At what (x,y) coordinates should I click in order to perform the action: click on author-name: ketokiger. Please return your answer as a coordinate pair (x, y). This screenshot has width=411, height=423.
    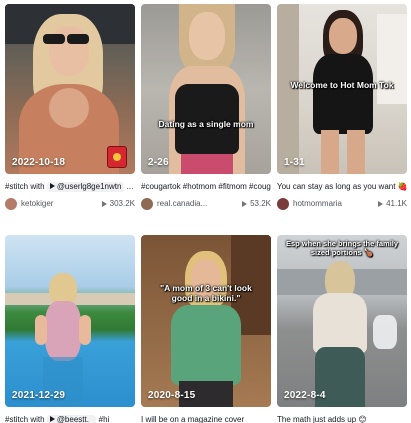
    Looking at the image, I should click on (61, 203).